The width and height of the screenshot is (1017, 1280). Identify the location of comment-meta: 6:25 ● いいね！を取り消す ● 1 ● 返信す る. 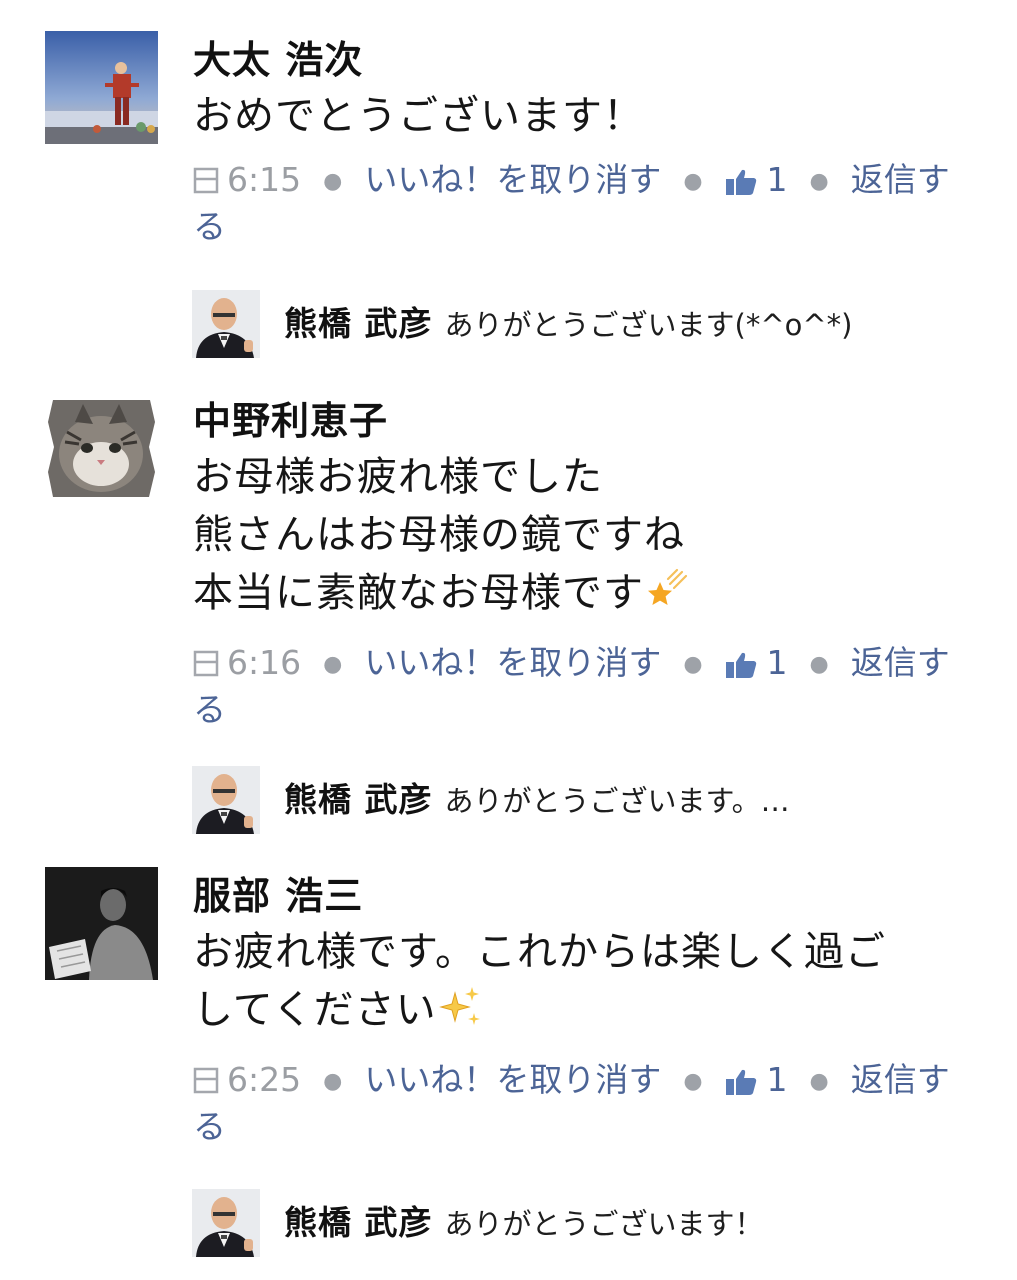
(580, 1103).